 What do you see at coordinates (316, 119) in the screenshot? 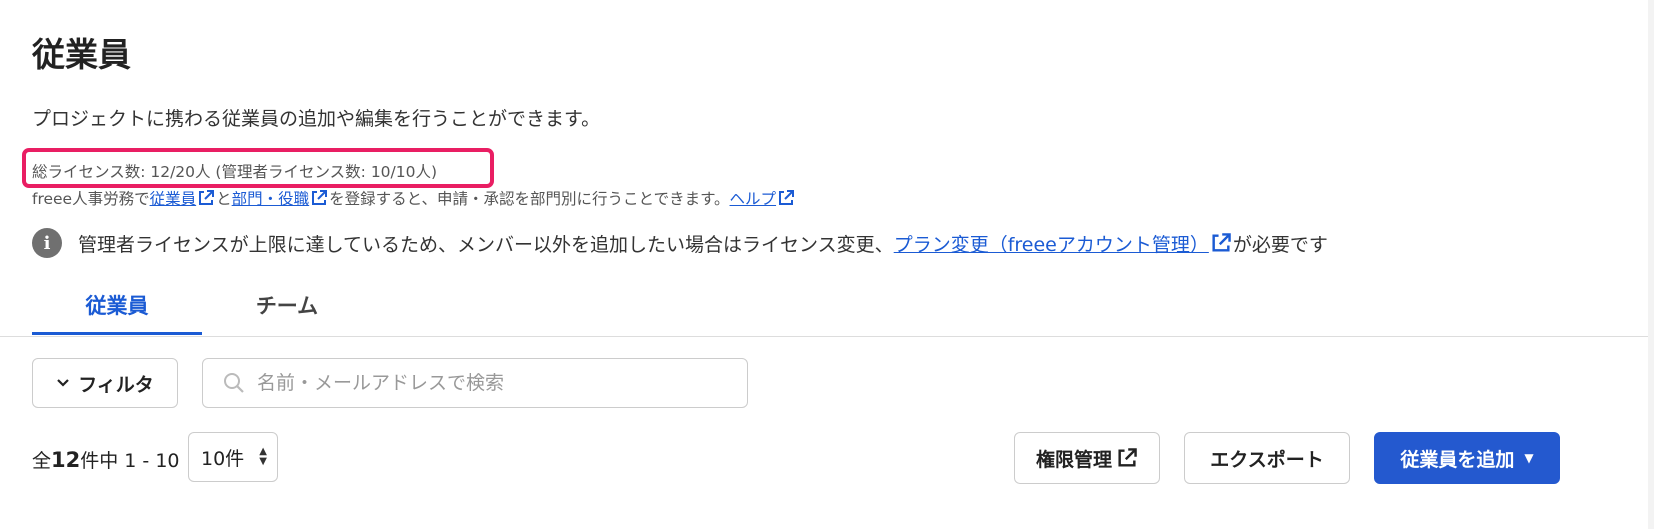
I see `page-description: プロジェクトに携わる従業員の追加や編集を行うことができます。` at bounding box center [316, 119].